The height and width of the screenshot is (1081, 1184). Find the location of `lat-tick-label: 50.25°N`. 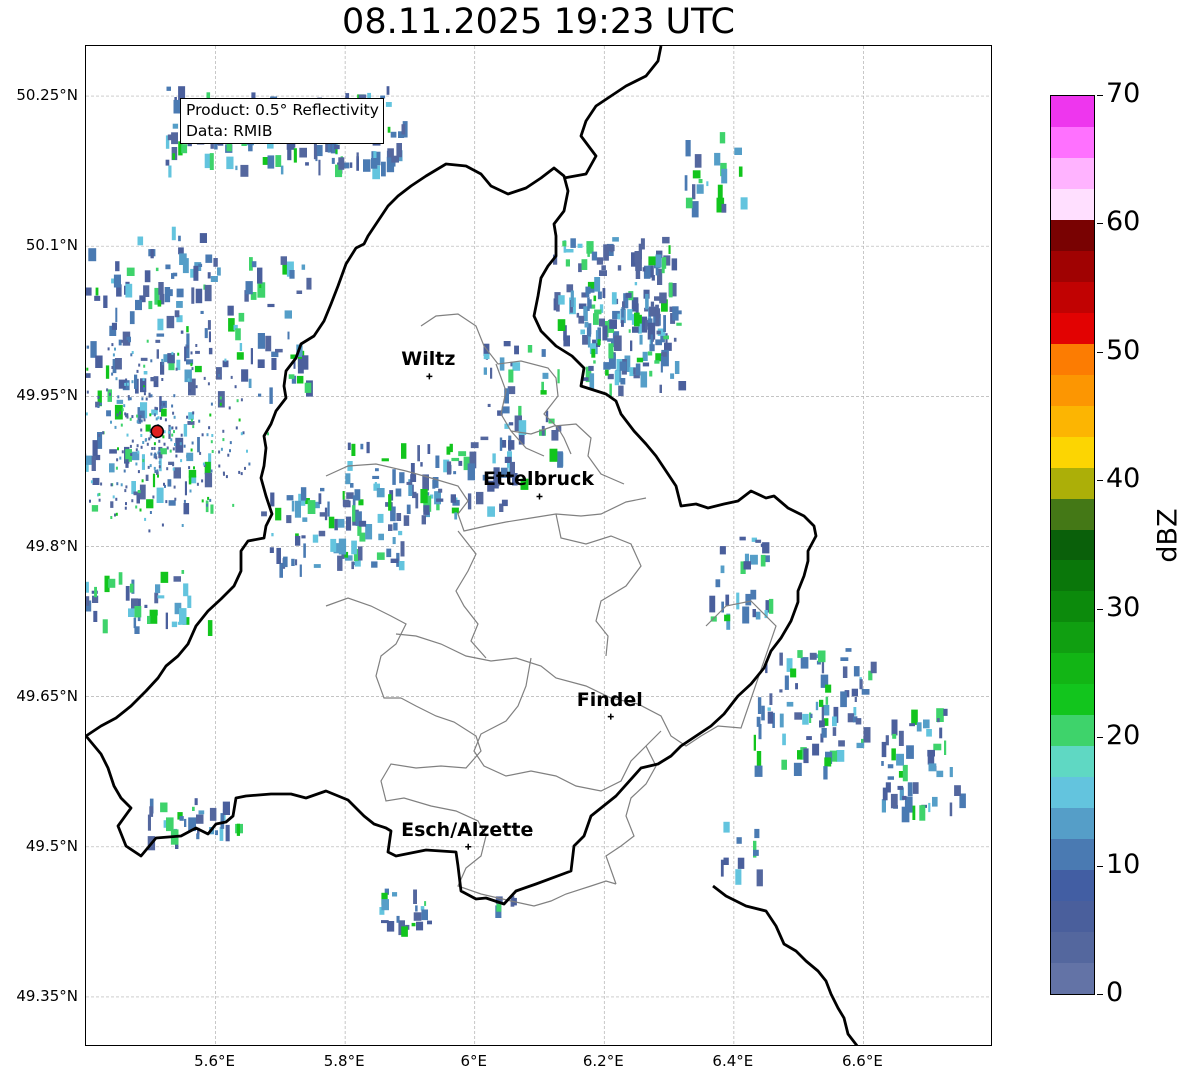

lat-tick-label: 50.25°N is located at coordinates (47, 95).